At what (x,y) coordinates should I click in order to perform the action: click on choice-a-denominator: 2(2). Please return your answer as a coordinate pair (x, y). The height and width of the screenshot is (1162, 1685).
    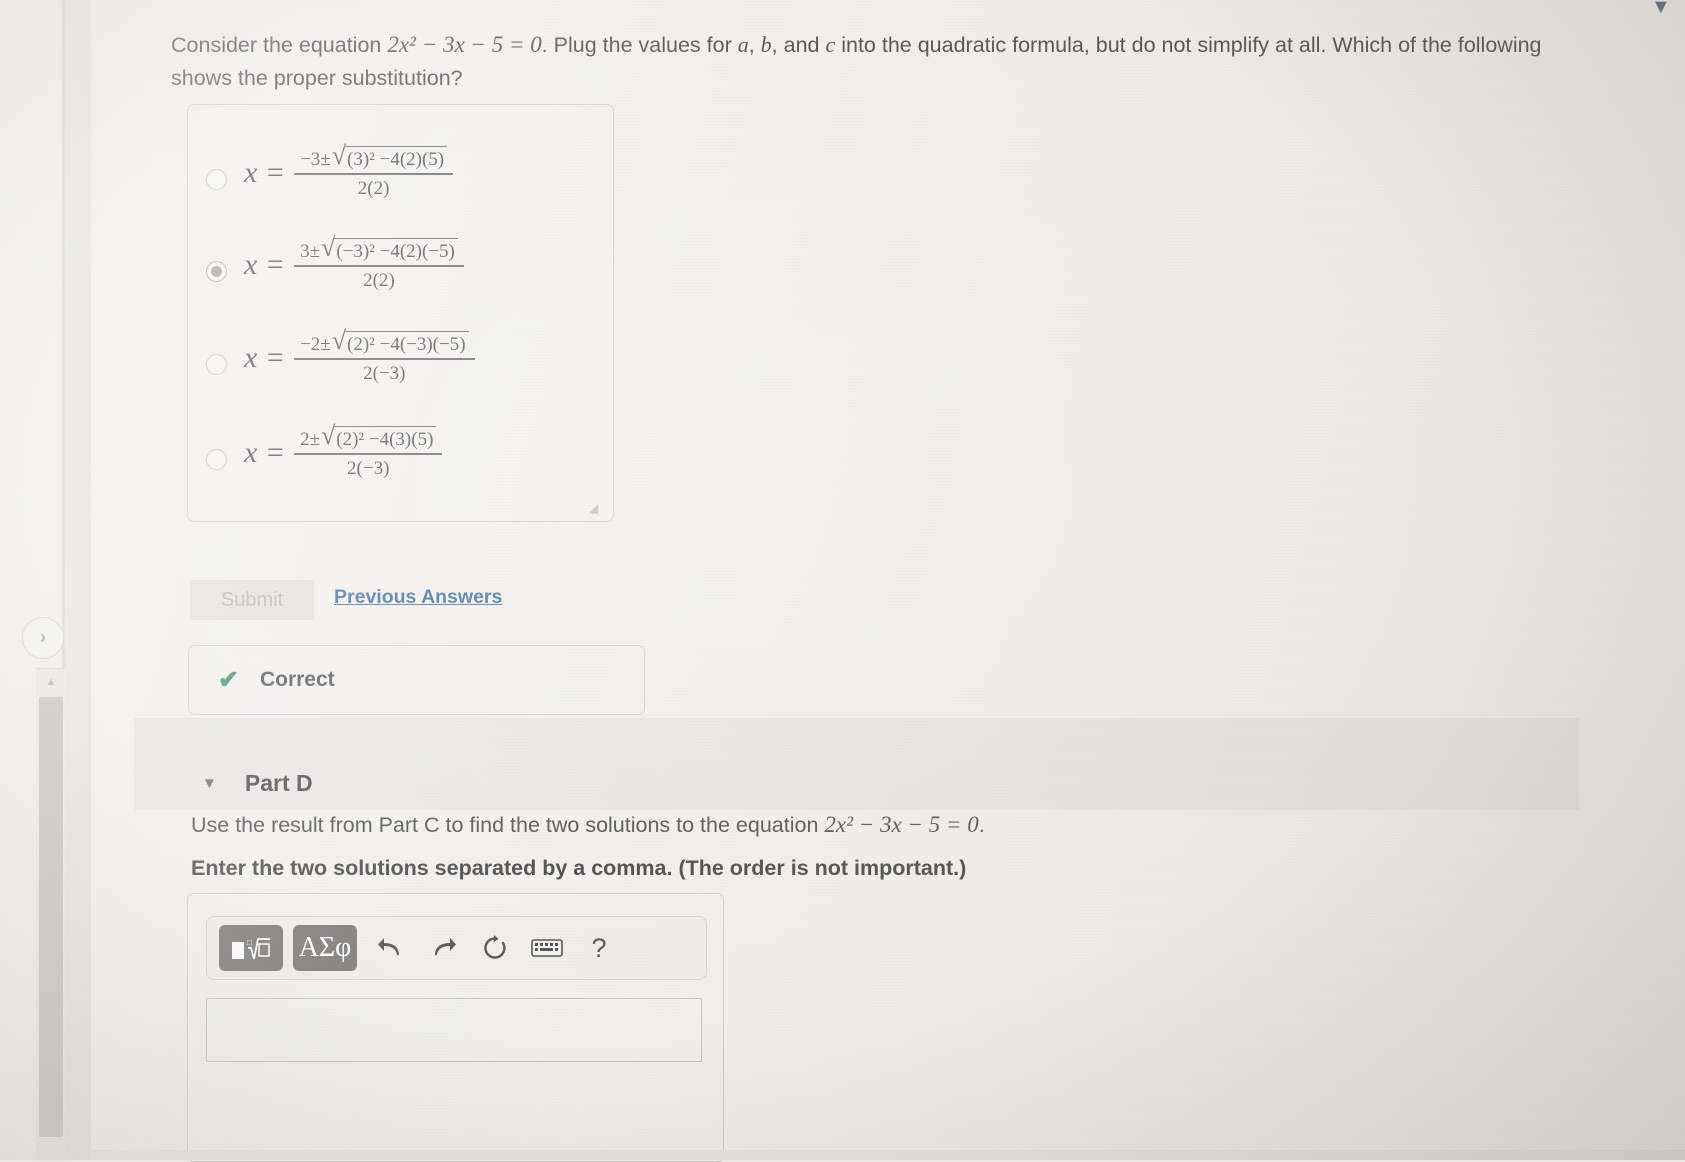
    Looking at the image, I should click on (373, 188).